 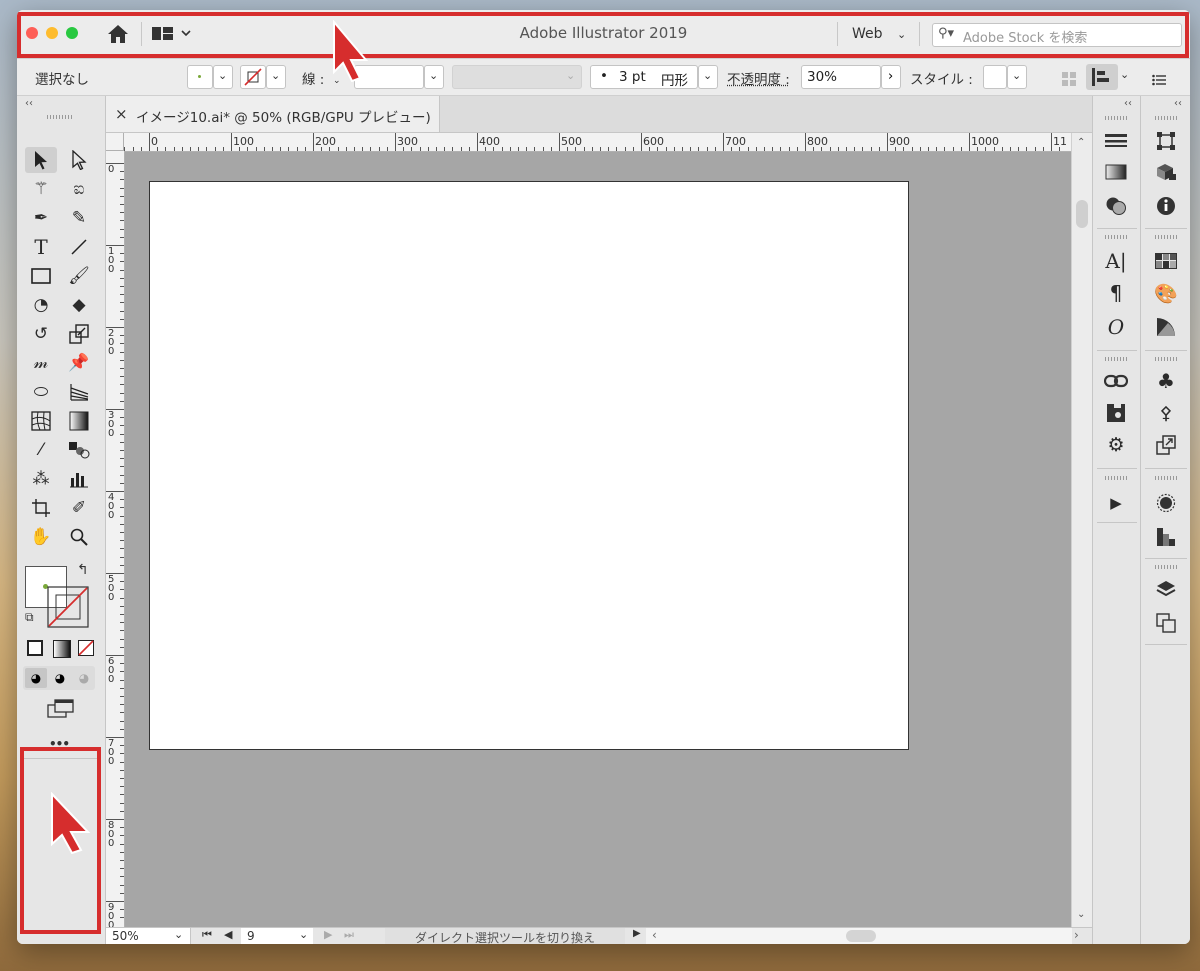 What do you see at coordinates (79, 247) in the screenshot?
I see `line-segment-tool-icon` at bounding box center [79, 247].